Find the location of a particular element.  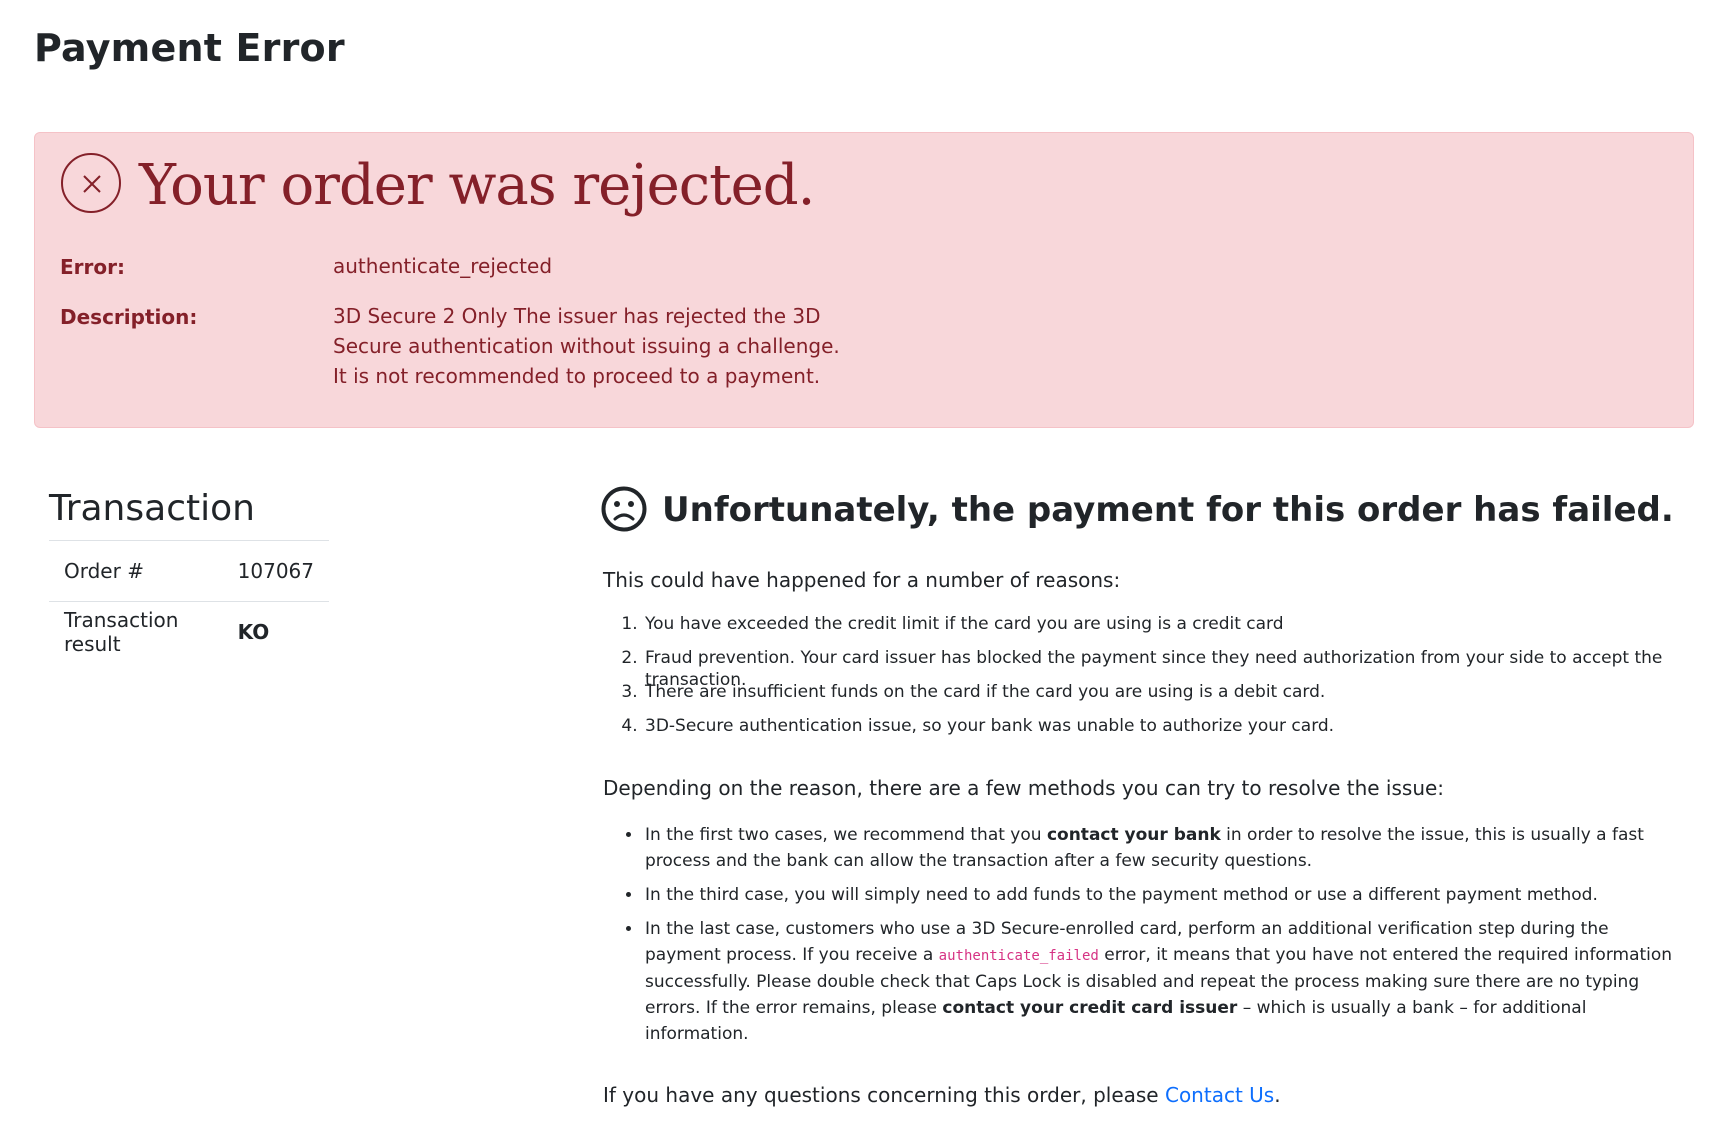

transaction-table: Order # 107067 Transaction result KO is located at coordinates (189, 601).